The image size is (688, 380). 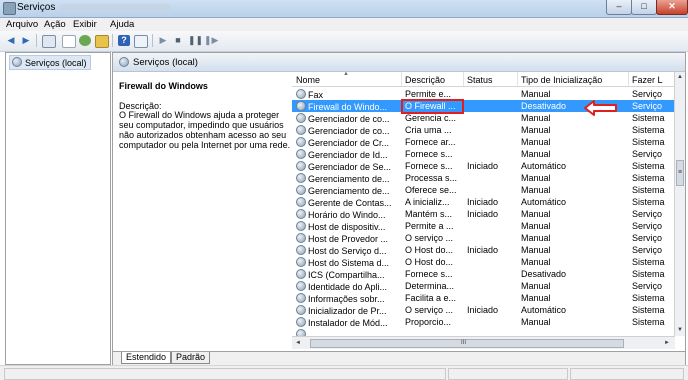 What do you see at coordinates (648, 118) in the screenshot?
I see `cell-logon: Sistema` at bounding box center [648, 118].